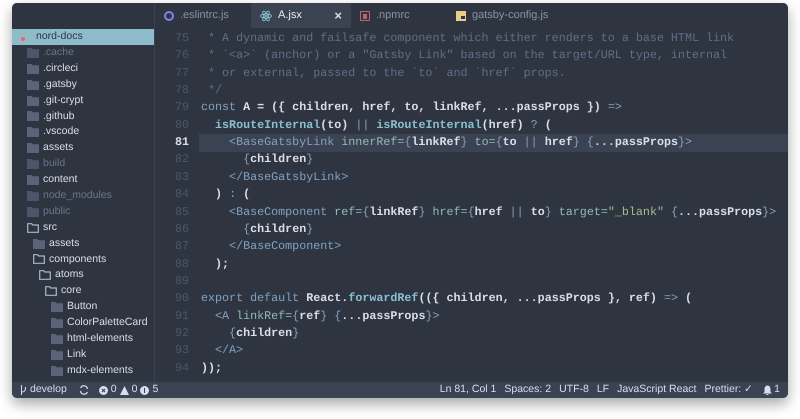  I want to click on tree-item: ColorPaletteCard, so click(83, 323).